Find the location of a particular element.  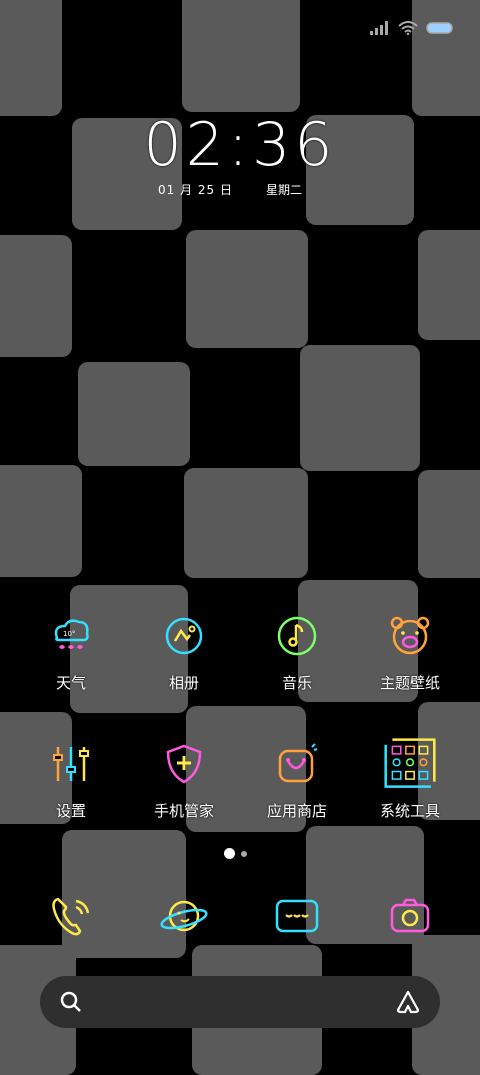

browser-icon is located at coordinates (184, 916).